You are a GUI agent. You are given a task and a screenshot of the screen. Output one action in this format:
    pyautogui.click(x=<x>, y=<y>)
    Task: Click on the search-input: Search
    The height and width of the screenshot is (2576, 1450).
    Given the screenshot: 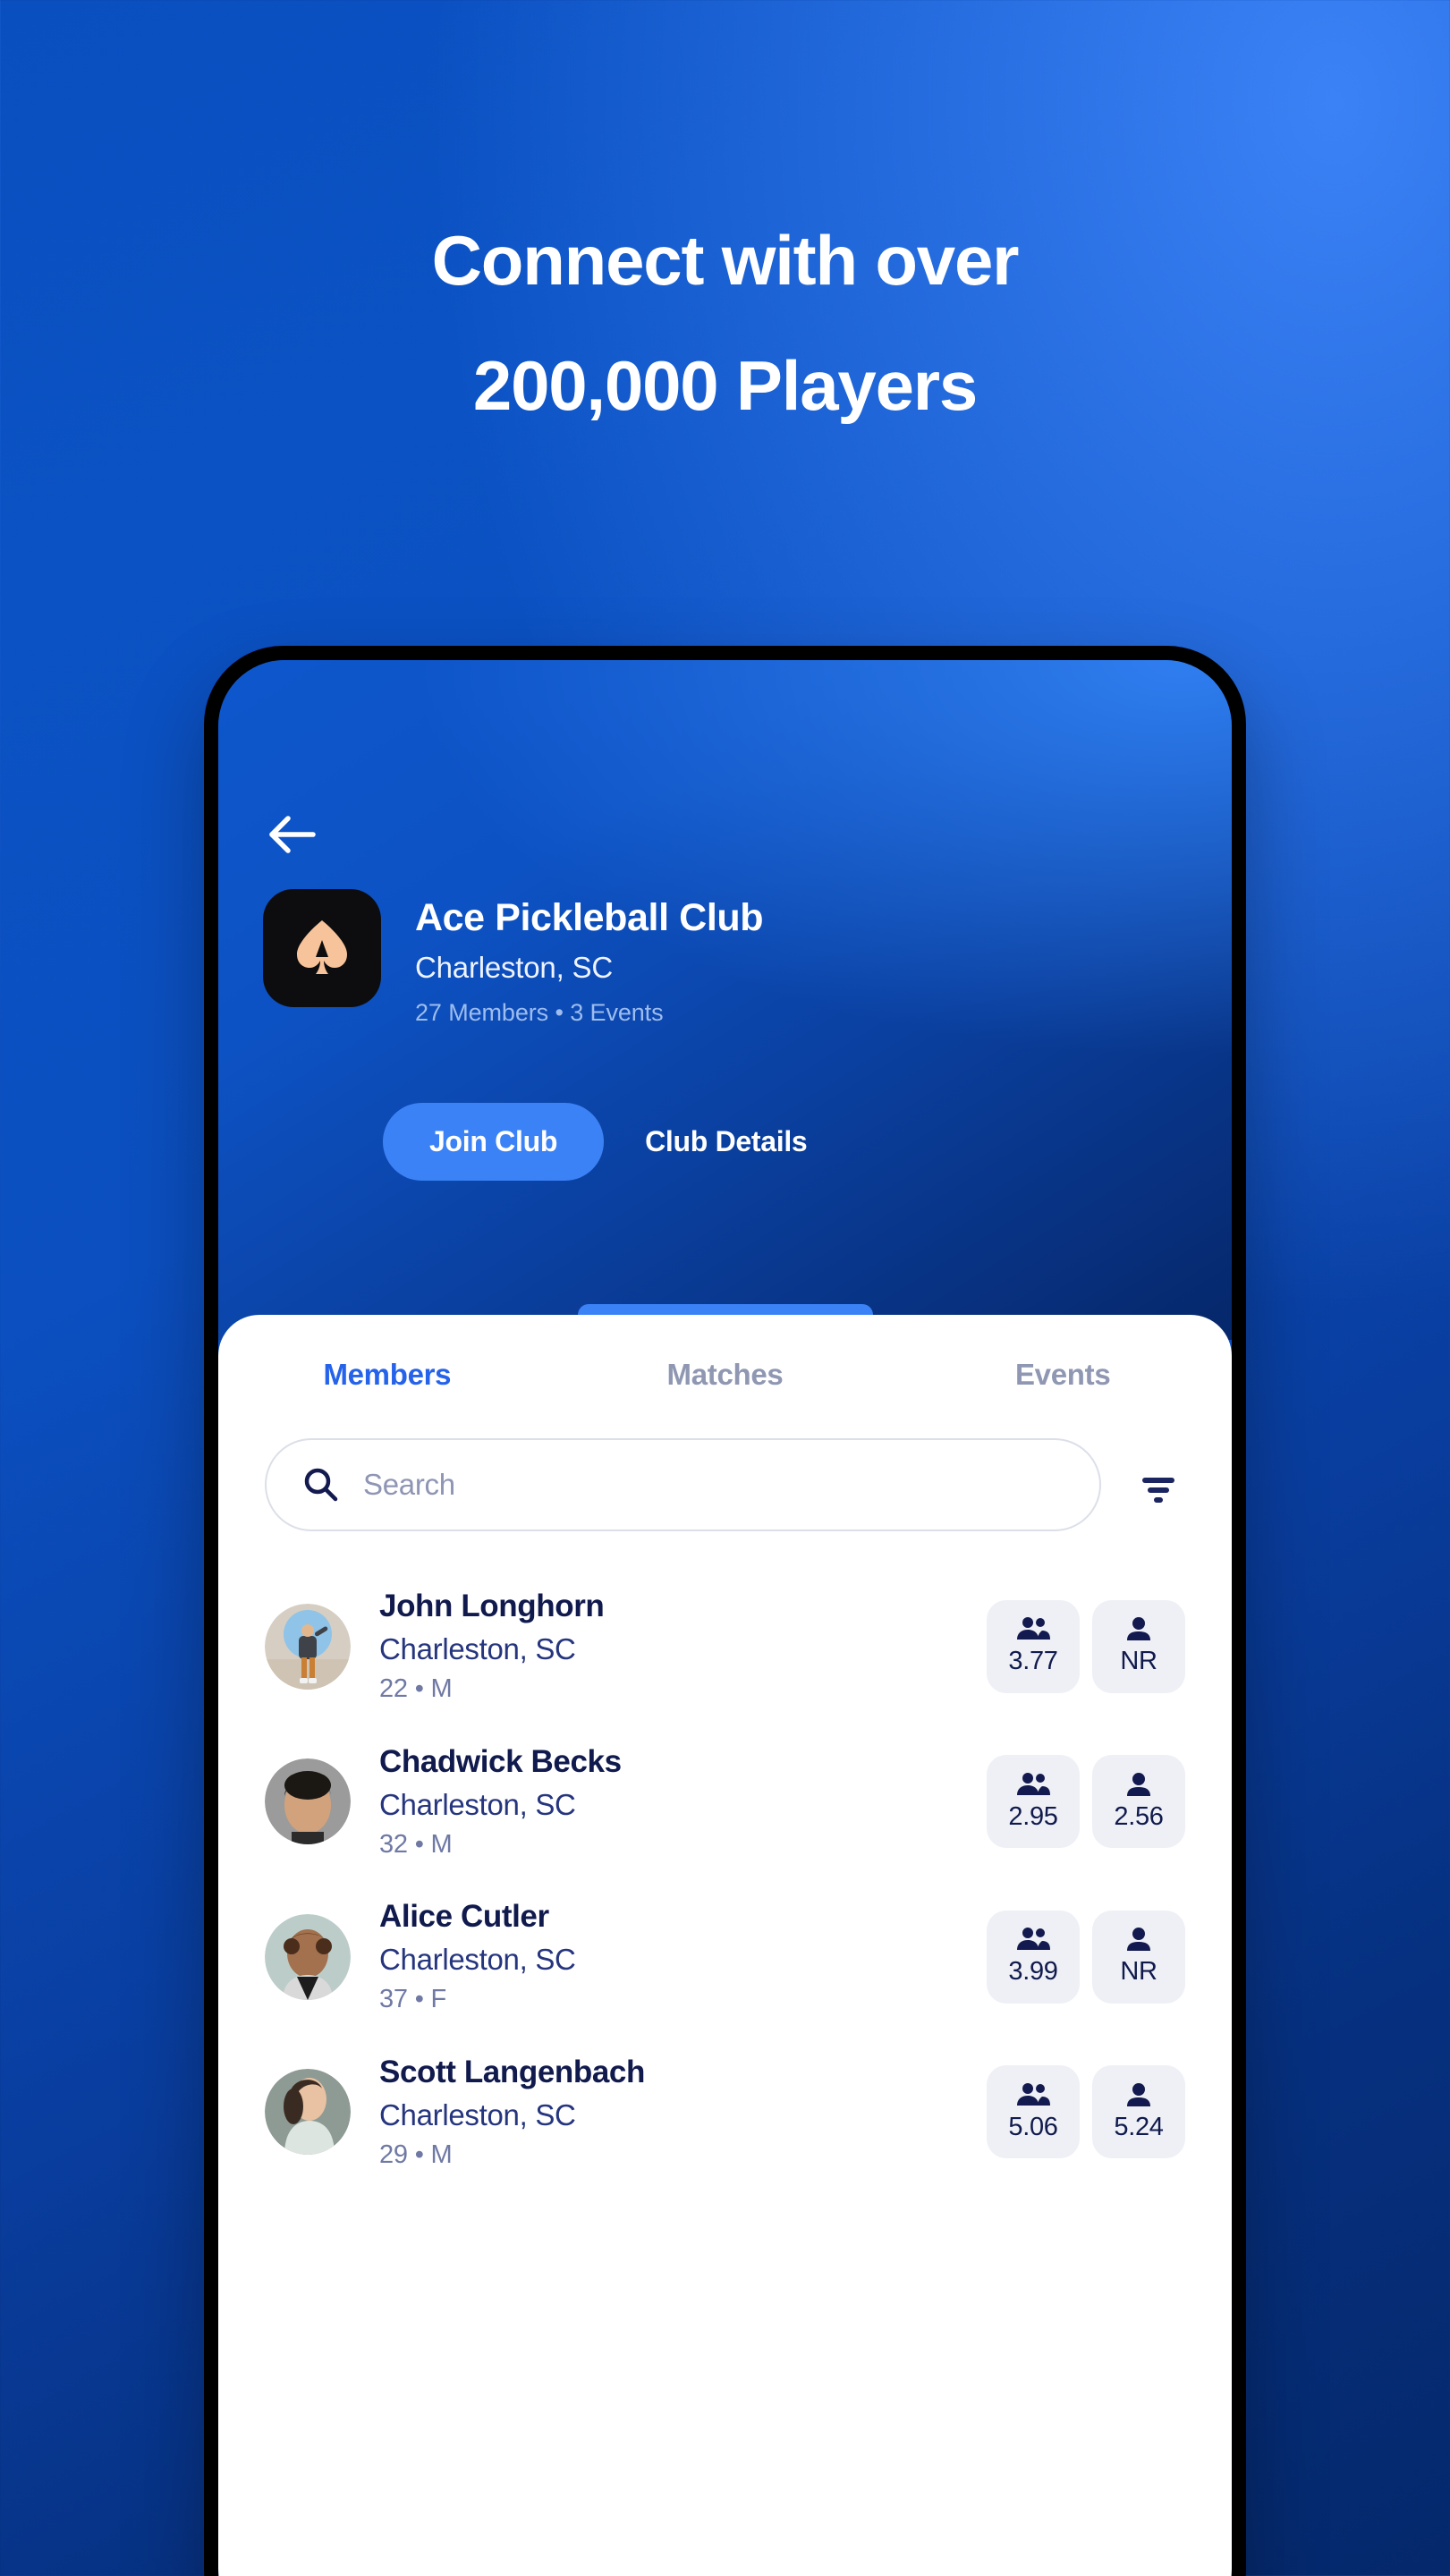 What is the action you would take?
    pyautogui.click(x=683, y=1484)
    